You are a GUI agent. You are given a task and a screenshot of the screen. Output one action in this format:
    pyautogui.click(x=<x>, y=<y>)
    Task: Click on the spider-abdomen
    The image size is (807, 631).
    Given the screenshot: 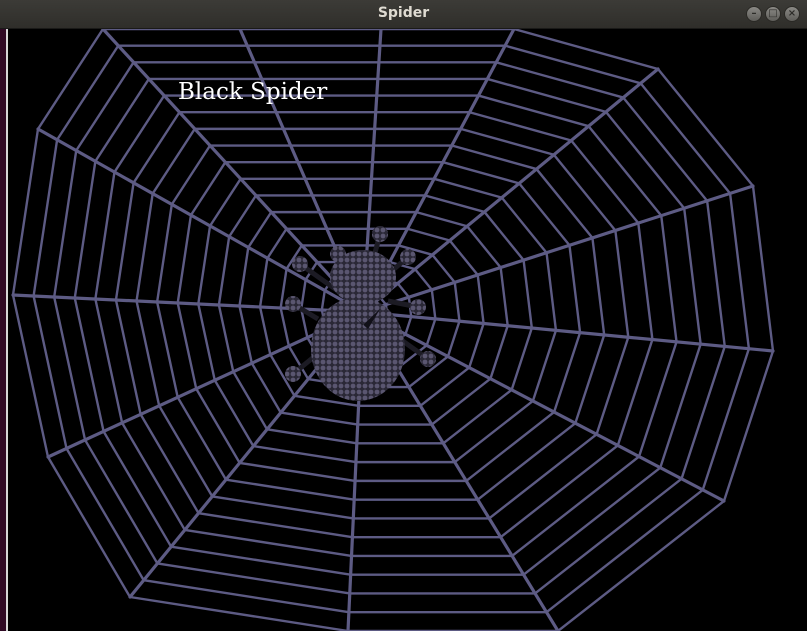 What is the action you would take?
    pyautogui.click(x=358, y=349)
    